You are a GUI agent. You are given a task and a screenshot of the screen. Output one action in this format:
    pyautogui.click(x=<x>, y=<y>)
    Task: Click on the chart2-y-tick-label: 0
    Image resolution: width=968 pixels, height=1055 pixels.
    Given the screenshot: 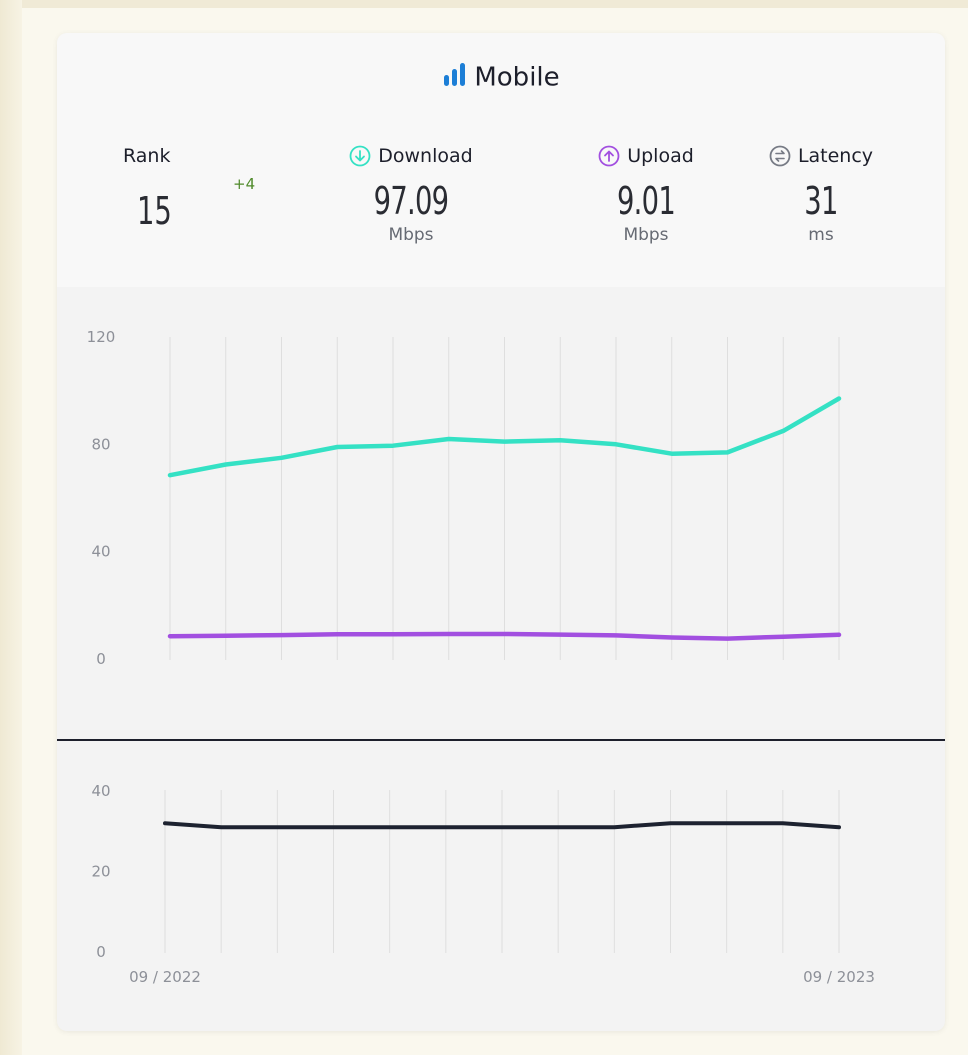 What is the action you would take?
    pyautogui.click(x=101, y=952)
    